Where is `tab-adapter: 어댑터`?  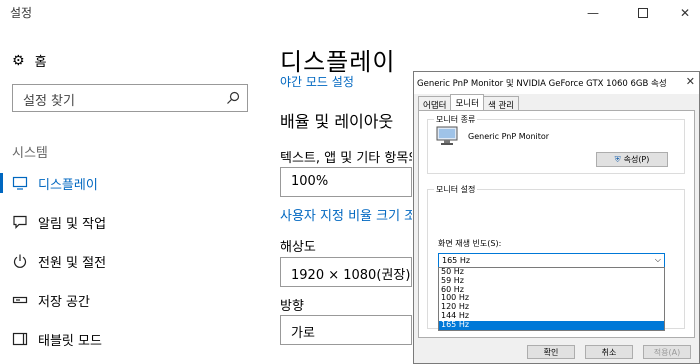
tab-adapter: 어댑터 is located at coordinates (435, 103).